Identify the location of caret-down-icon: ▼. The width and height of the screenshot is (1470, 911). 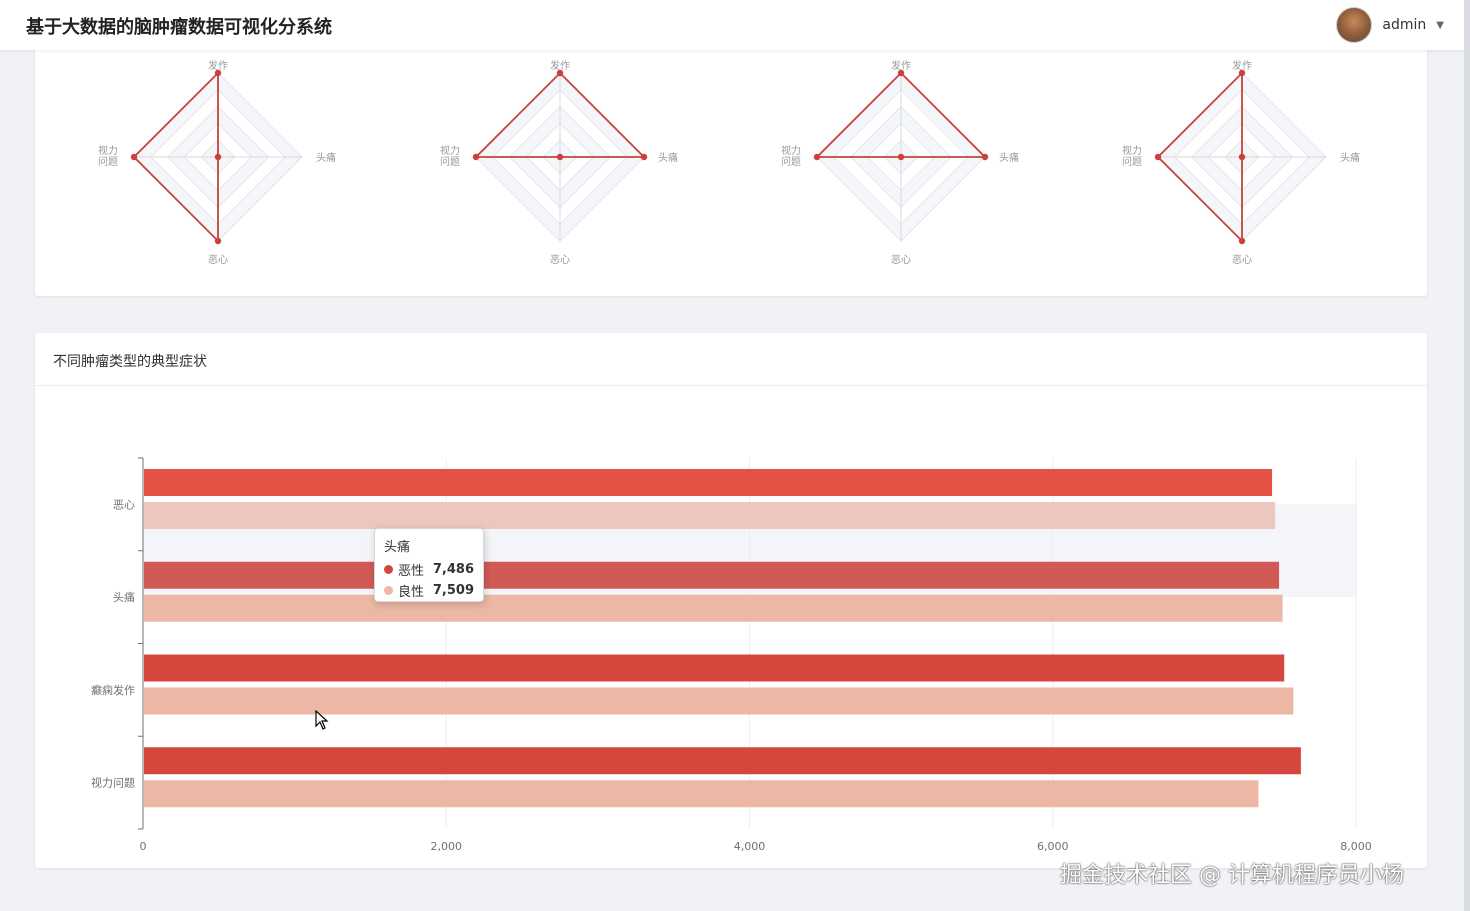
(1440, 25).